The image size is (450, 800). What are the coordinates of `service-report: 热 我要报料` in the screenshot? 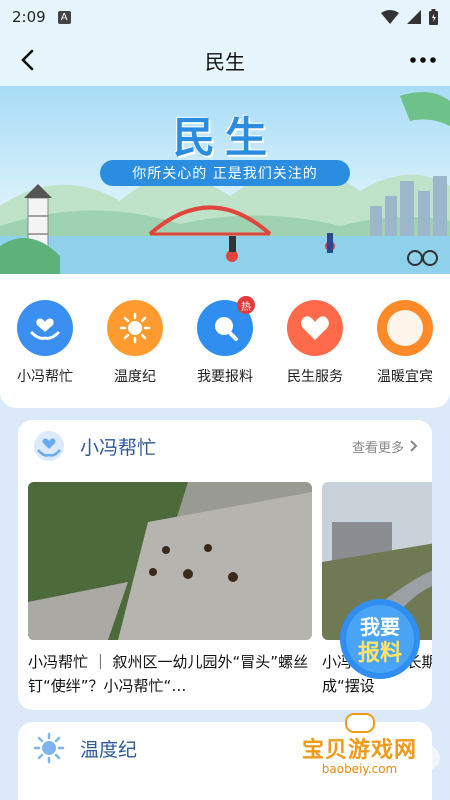 It's located at (225, 352).